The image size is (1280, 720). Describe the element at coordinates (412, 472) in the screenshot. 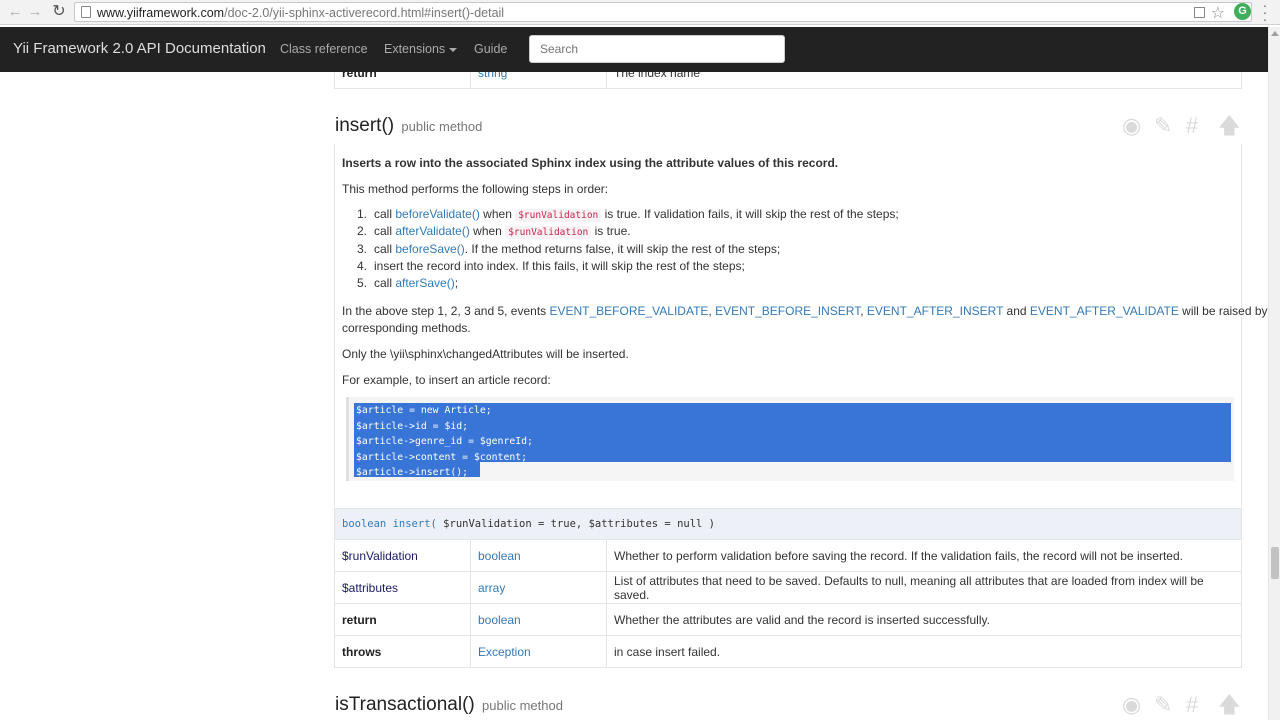

I see `code-line: $article->insert();` at that location.